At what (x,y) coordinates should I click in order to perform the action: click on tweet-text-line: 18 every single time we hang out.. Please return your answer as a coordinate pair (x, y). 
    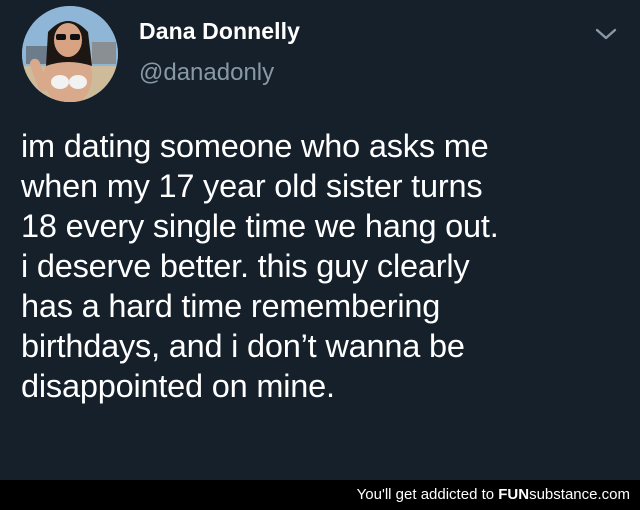
    Looking at the image, I should click on (260, 226).